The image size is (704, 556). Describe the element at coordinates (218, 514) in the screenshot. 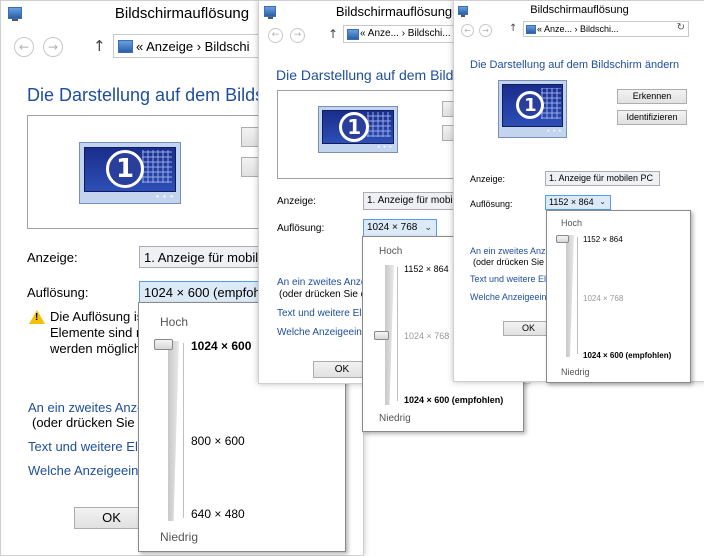

I see `resolution-option: 640 × 480` at that location.